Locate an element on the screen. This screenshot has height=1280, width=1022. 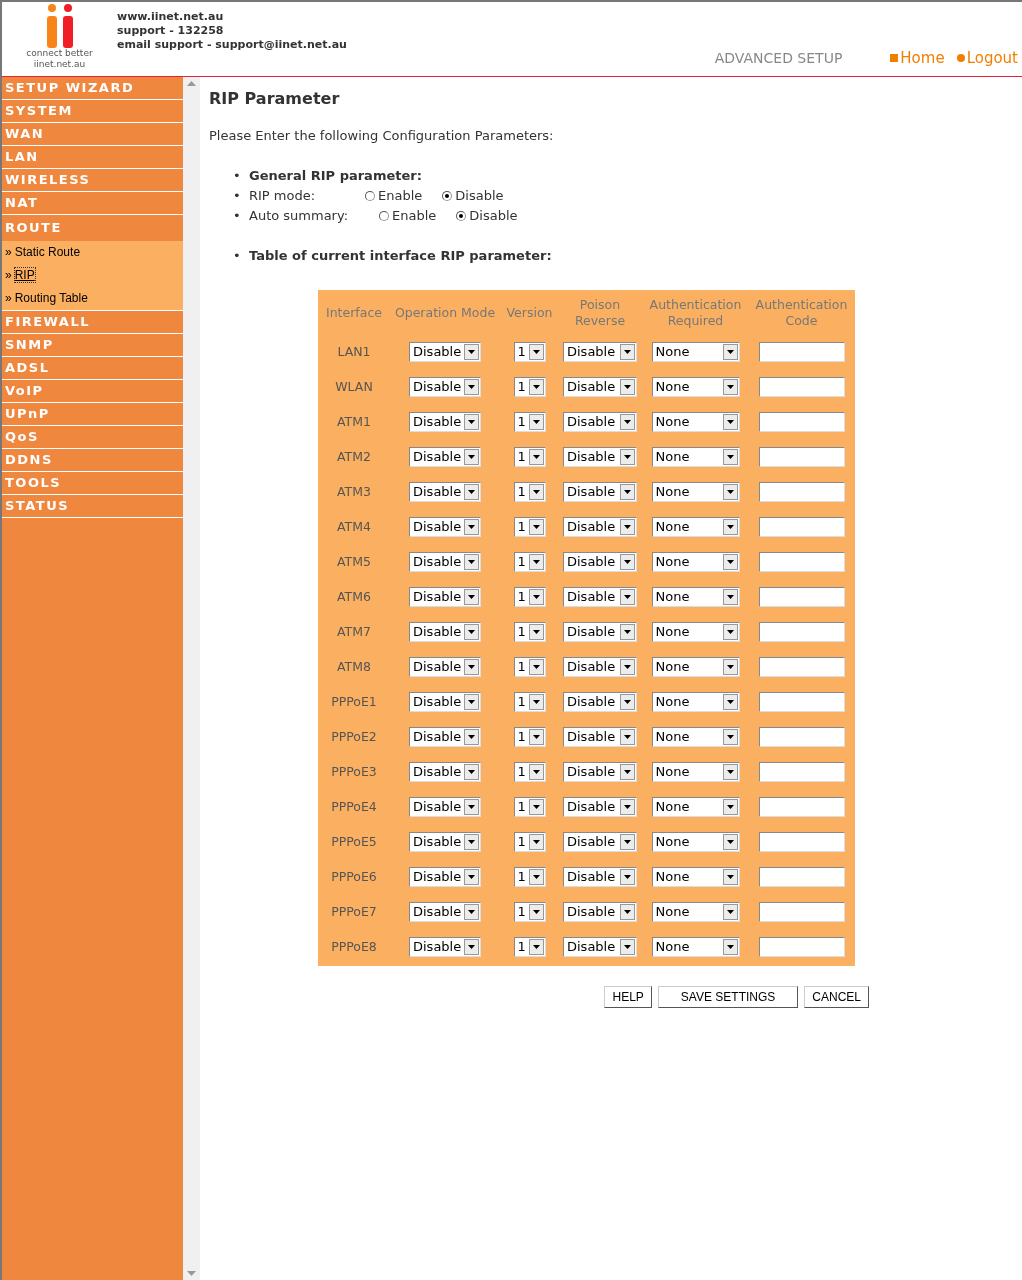
scrollbar is located at coordinates (191, 678).